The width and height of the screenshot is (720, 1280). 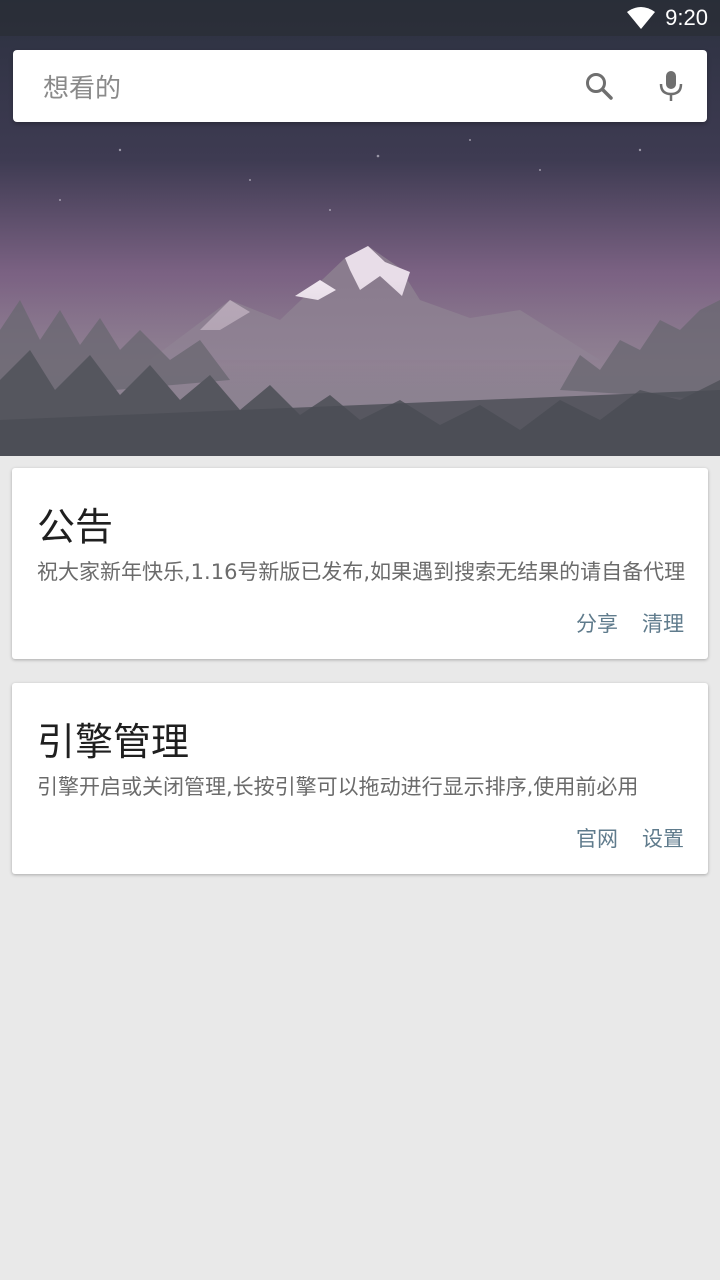 I want to click on status-bar: 9:20, so click(x=360, y=18).